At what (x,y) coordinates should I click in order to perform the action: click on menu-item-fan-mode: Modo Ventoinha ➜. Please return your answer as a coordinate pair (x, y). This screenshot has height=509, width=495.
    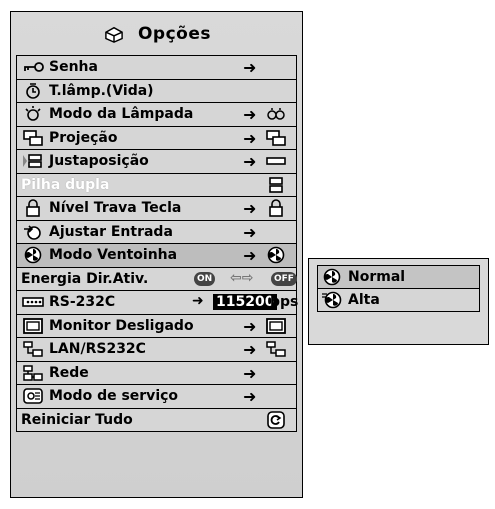
    Looking at the image, I should click on (156, 255).